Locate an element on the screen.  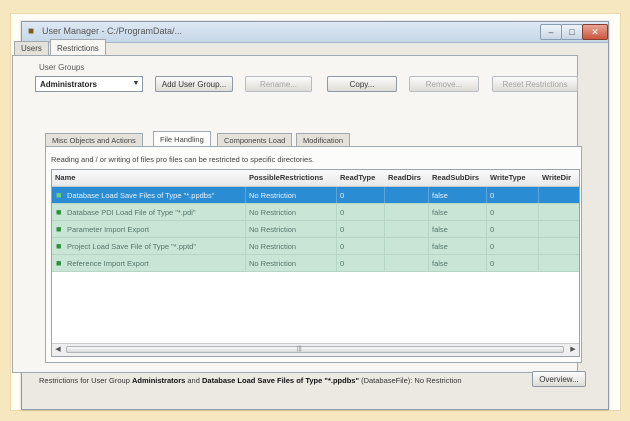
column-header-possible-restrictions: PossibleRestrictions is located at coordinates (286, 177).